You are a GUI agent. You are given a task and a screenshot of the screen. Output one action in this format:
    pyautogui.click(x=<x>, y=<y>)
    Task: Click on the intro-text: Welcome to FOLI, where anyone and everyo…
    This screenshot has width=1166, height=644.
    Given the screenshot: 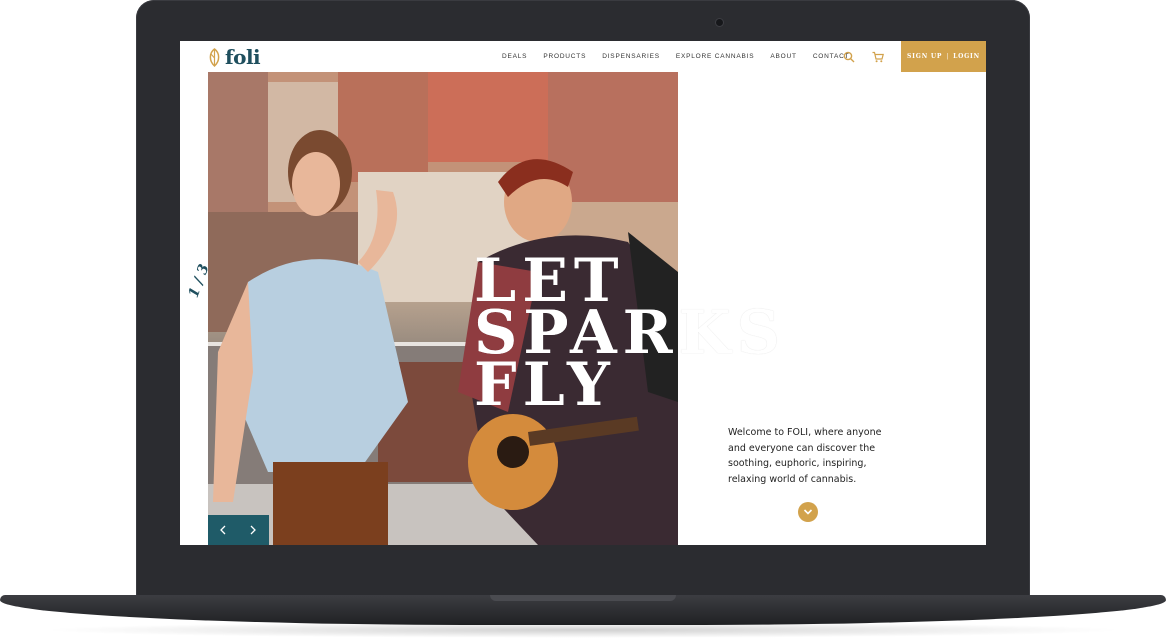 What is the action you would take?
    pyautogui.click(x=805, y=456)
    